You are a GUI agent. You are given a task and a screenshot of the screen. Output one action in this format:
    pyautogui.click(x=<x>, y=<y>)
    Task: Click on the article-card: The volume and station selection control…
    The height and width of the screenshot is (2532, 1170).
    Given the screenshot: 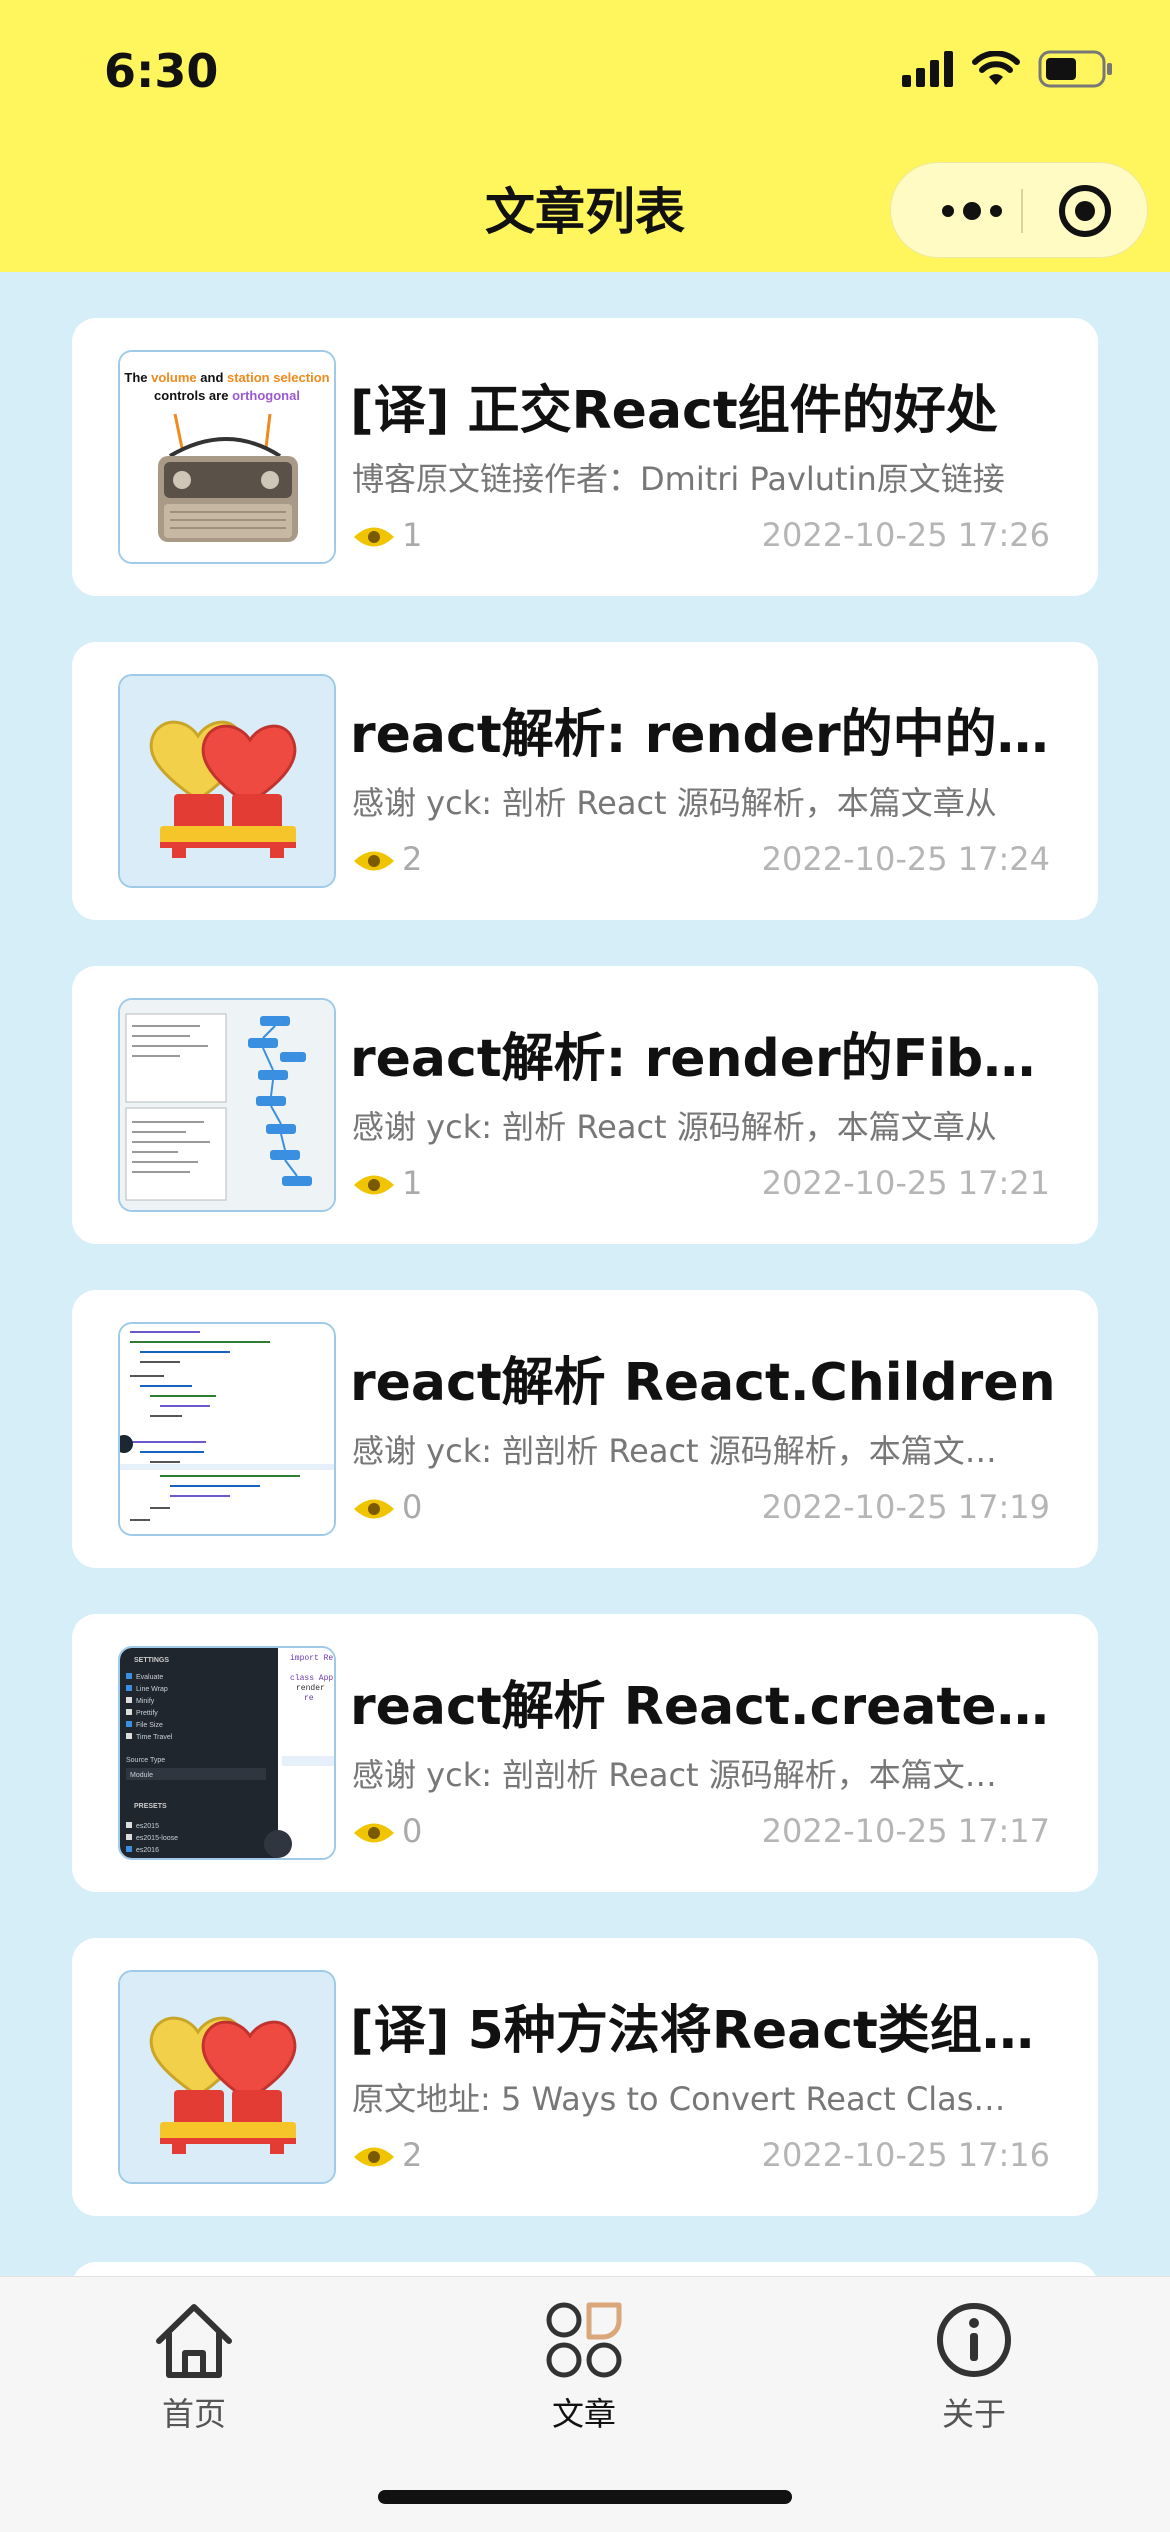 What is the action you would take?
    pyautogui.click(x=585, y=457)
    